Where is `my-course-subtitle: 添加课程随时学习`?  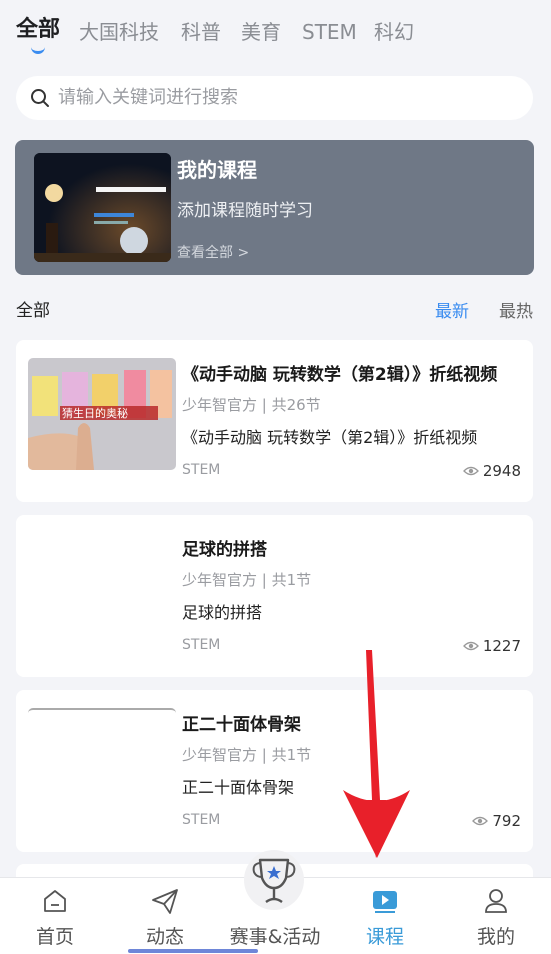
my-course-subtitle: 添加课程随时学习 is located at coordinates (245, 211).